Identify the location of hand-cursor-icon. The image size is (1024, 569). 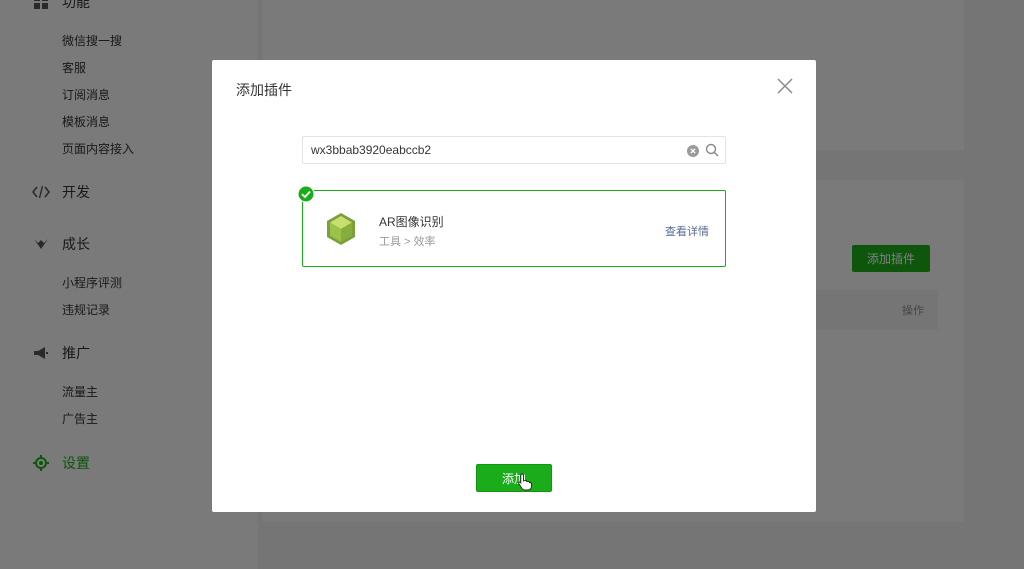
(525, 482).